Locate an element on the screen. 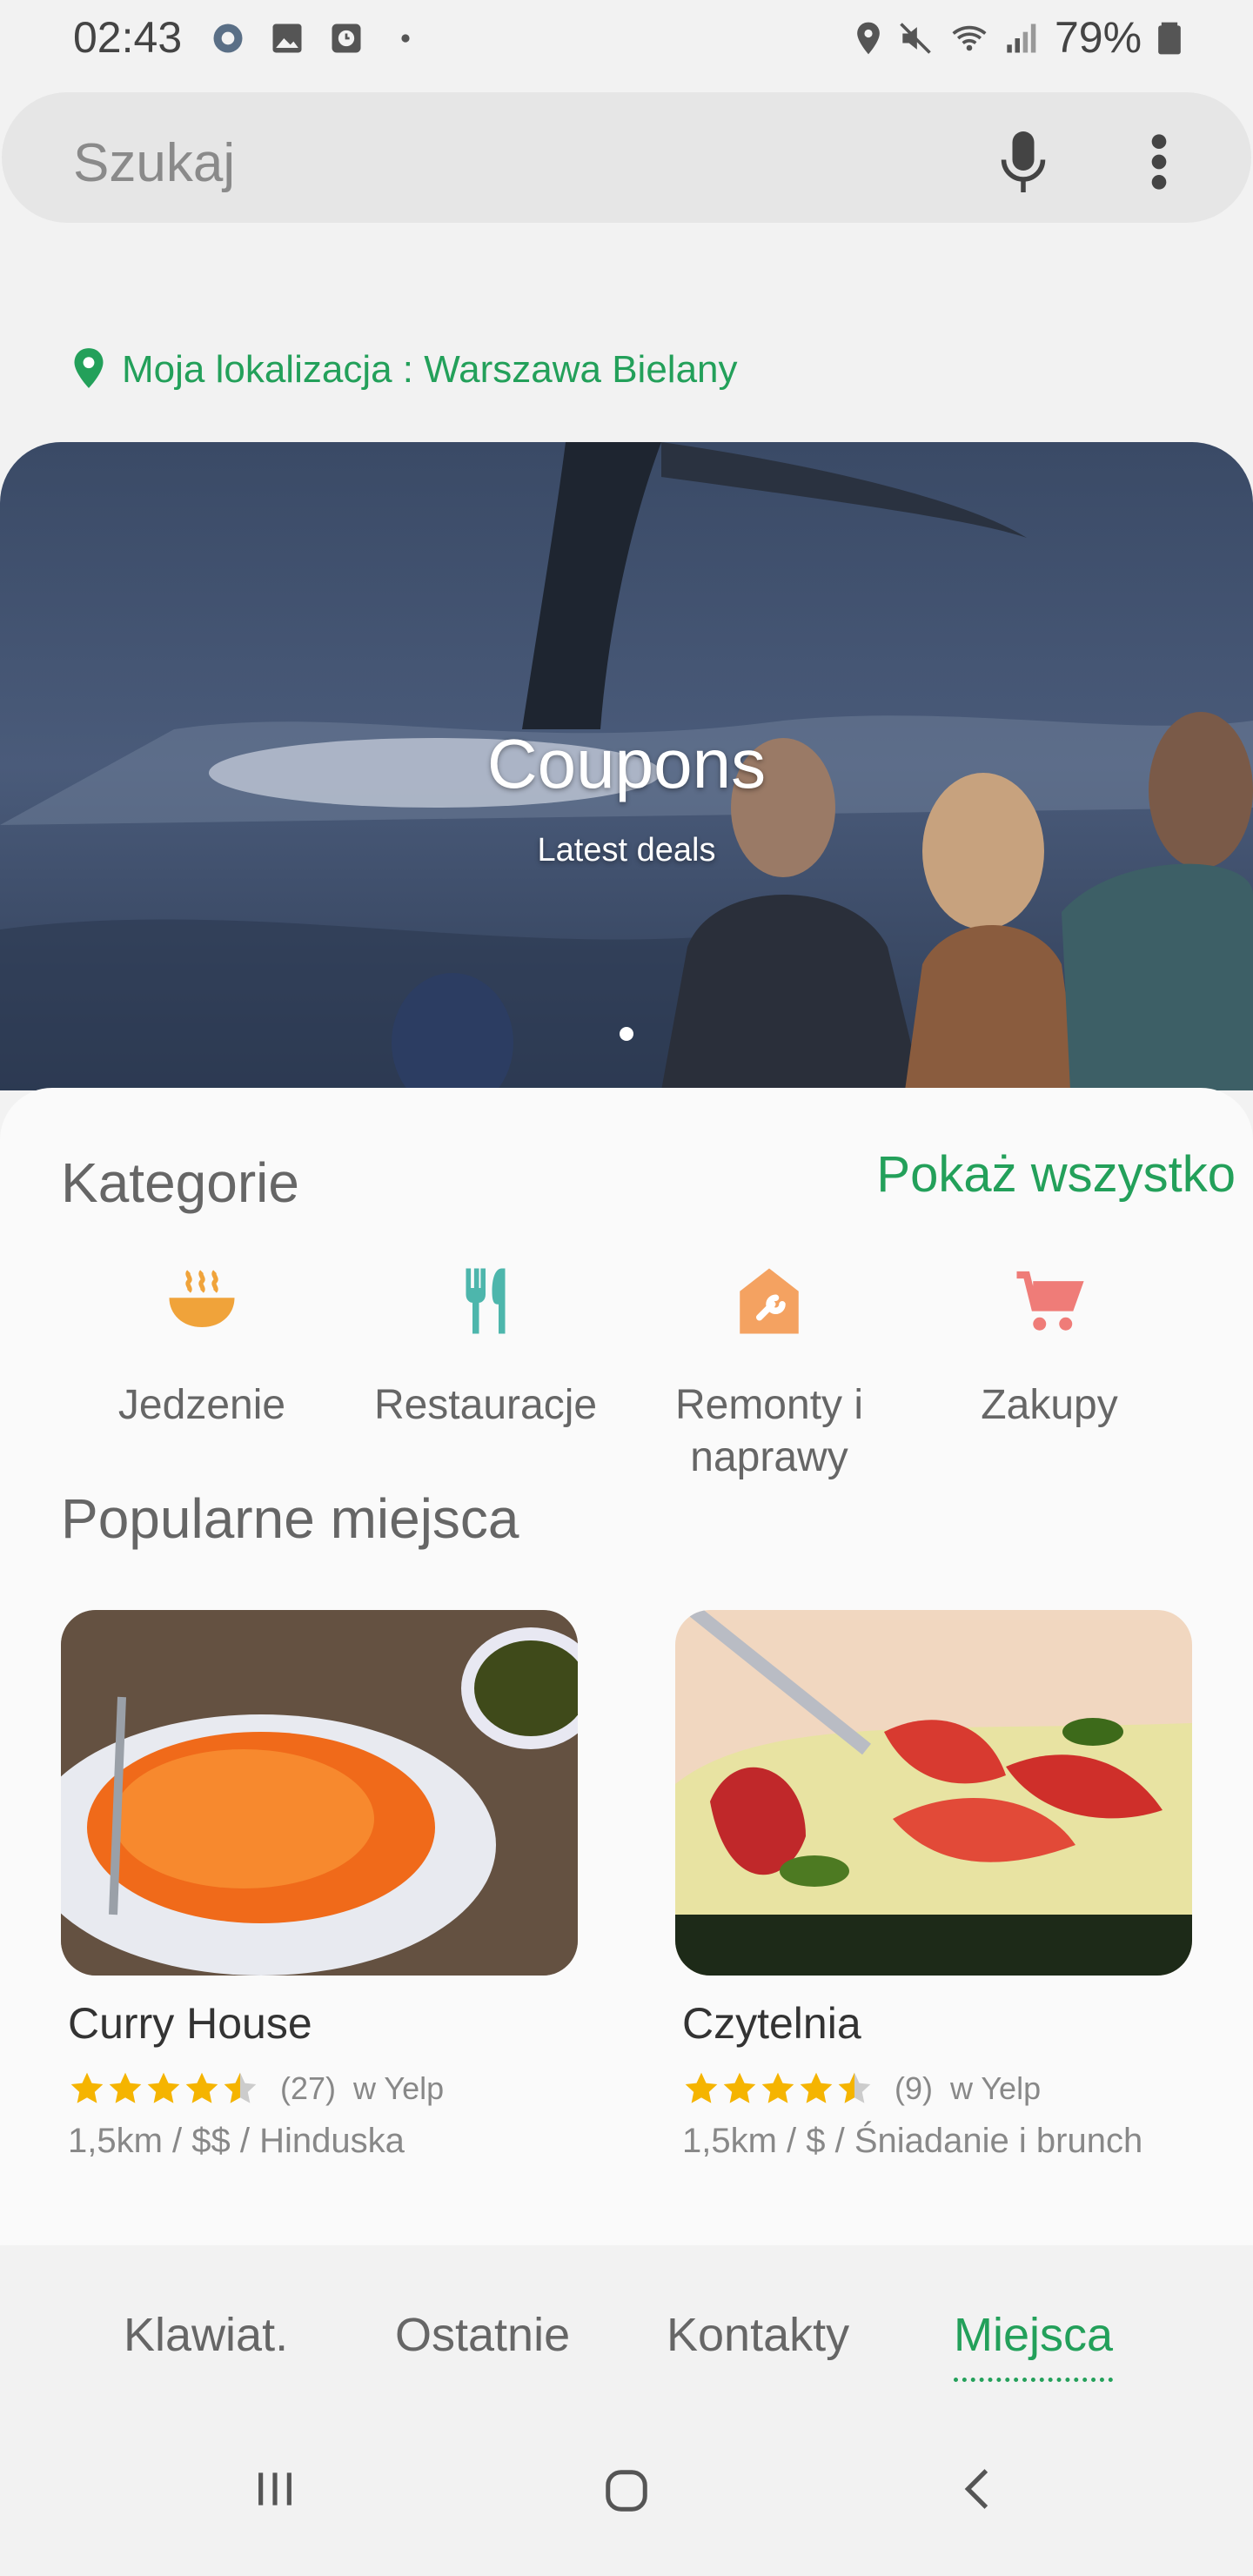  category-remonty: Remonty i naprawy is located at coordinates (769, 1373).